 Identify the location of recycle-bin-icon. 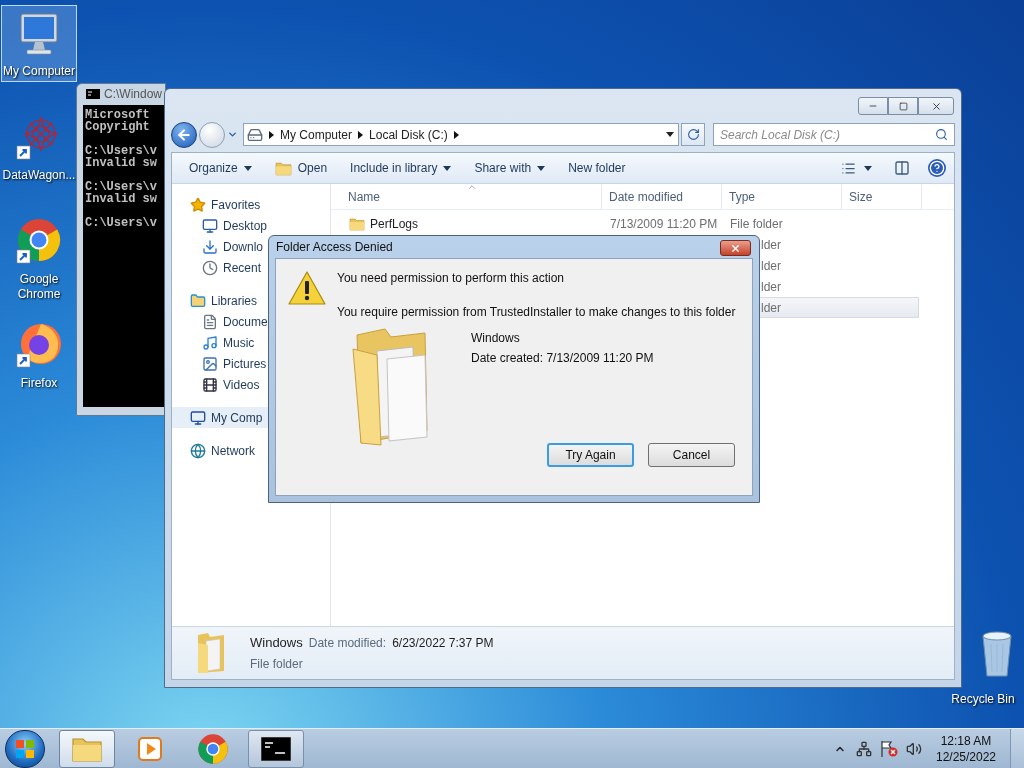
(997, 654).